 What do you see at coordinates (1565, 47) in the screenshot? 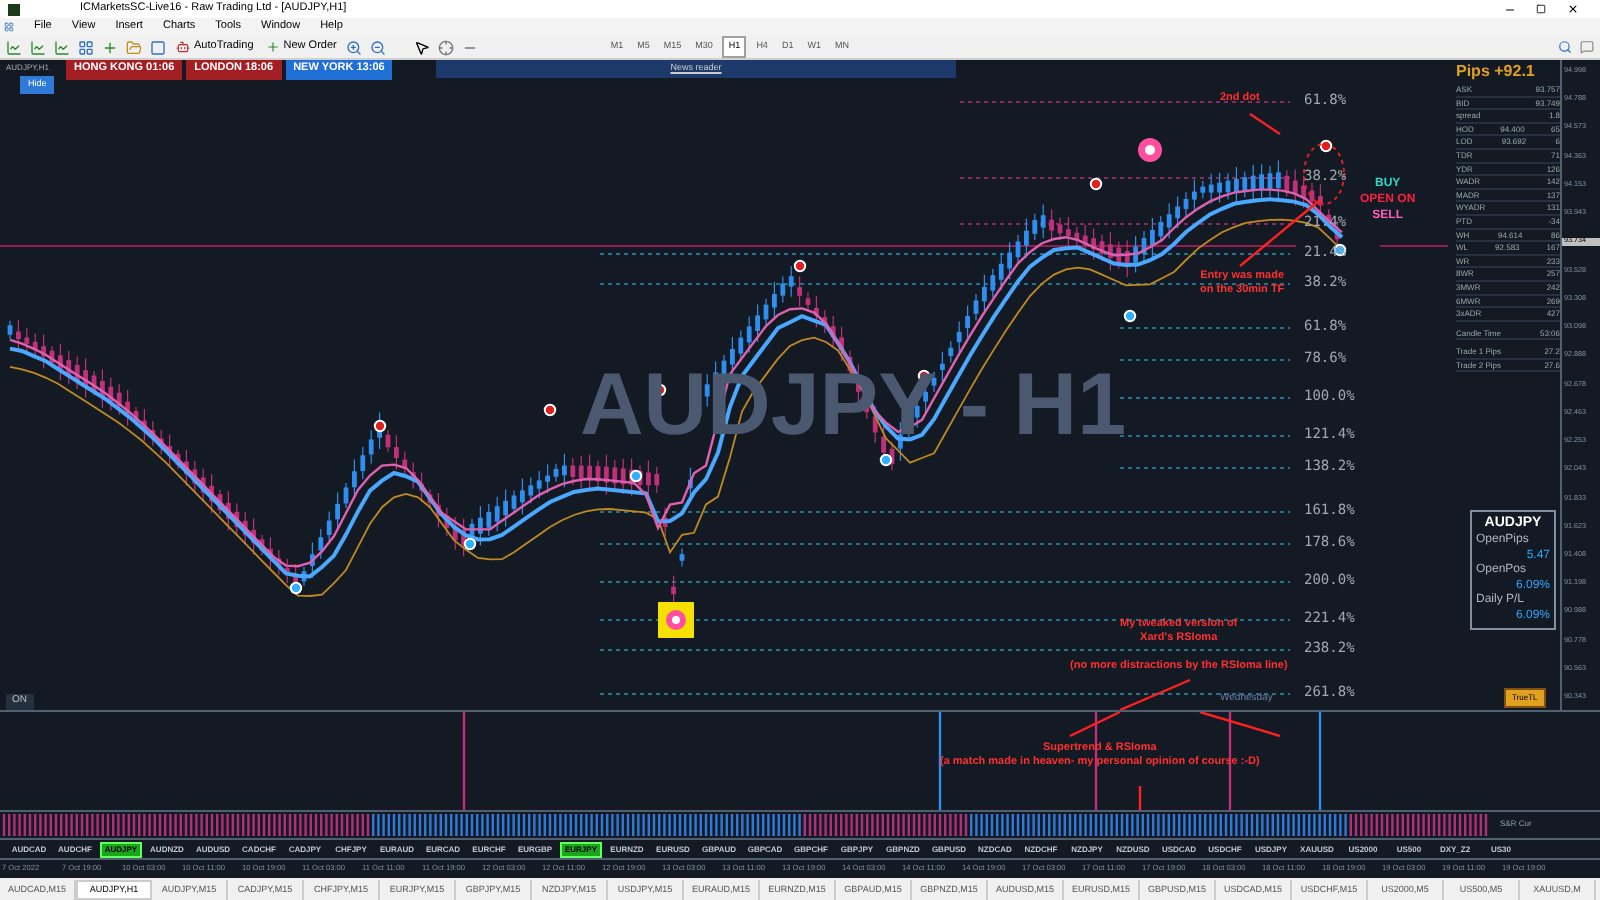
I see `search-icon` at bounding box center [1565, 47].